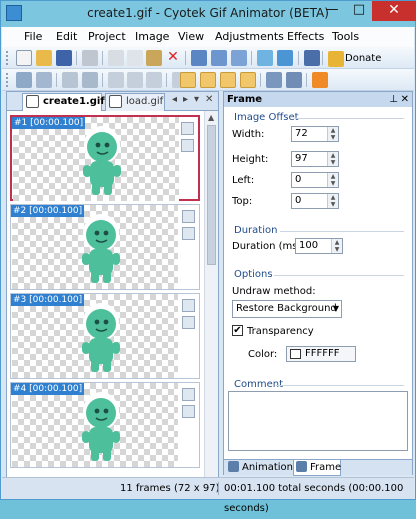 The image size is (416, 519). I want to click on import-icon, so click(219, 58).